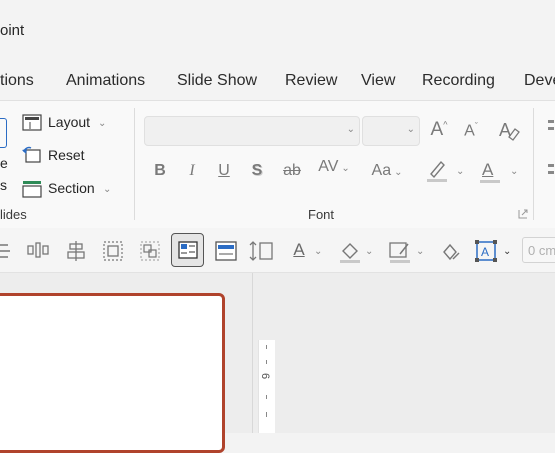 The image size is (555, 453). What do you see at coordinates (252, 131) in the screenshot?
I see `font-name-combo: ⌄` at bounding box center [252, 131].